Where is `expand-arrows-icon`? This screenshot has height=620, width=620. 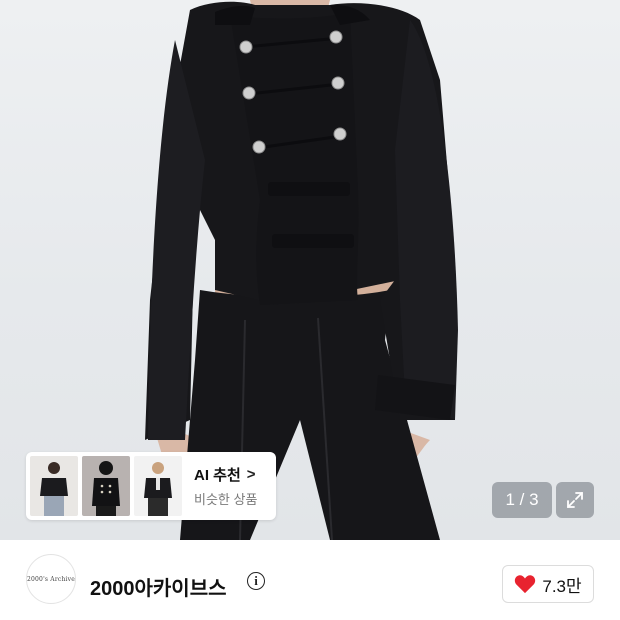 expand-arrows-icon is located at coordinates (575, 500).